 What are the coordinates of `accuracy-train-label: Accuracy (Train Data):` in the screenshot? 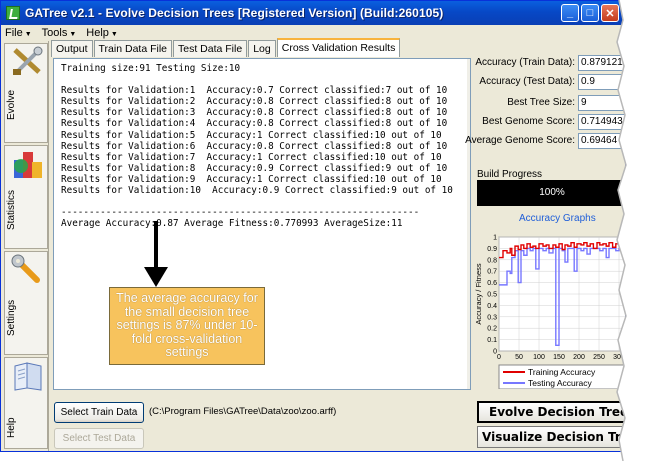 It's located at (525, 62).